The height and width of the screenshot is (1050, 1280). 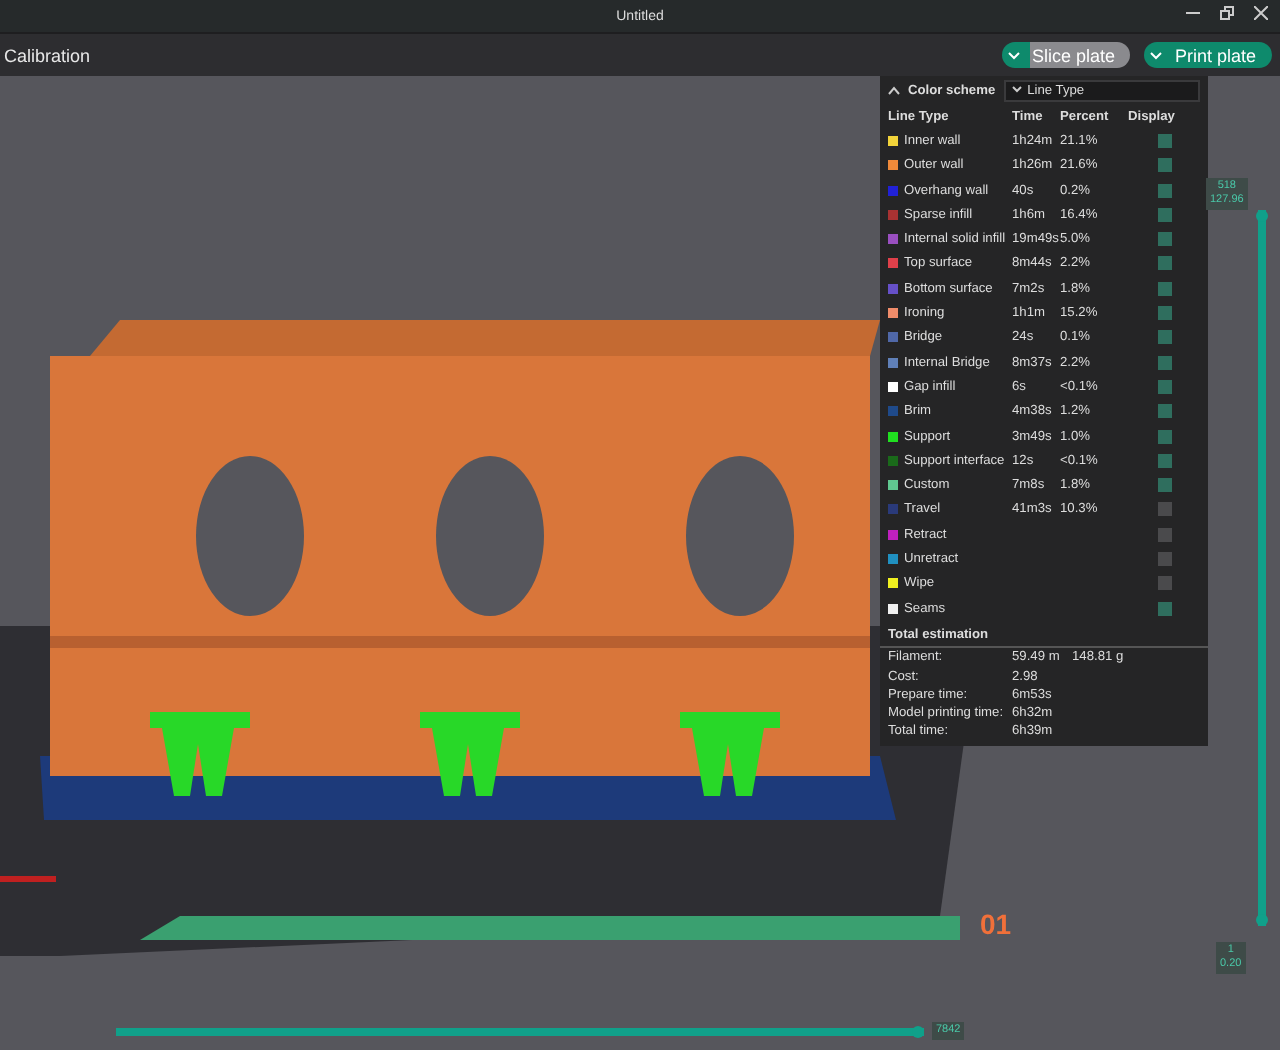 What do you see at coordinates (1262, 568) in the screenshot?
I see `layer-slider` at bounding box center [1262, 568].